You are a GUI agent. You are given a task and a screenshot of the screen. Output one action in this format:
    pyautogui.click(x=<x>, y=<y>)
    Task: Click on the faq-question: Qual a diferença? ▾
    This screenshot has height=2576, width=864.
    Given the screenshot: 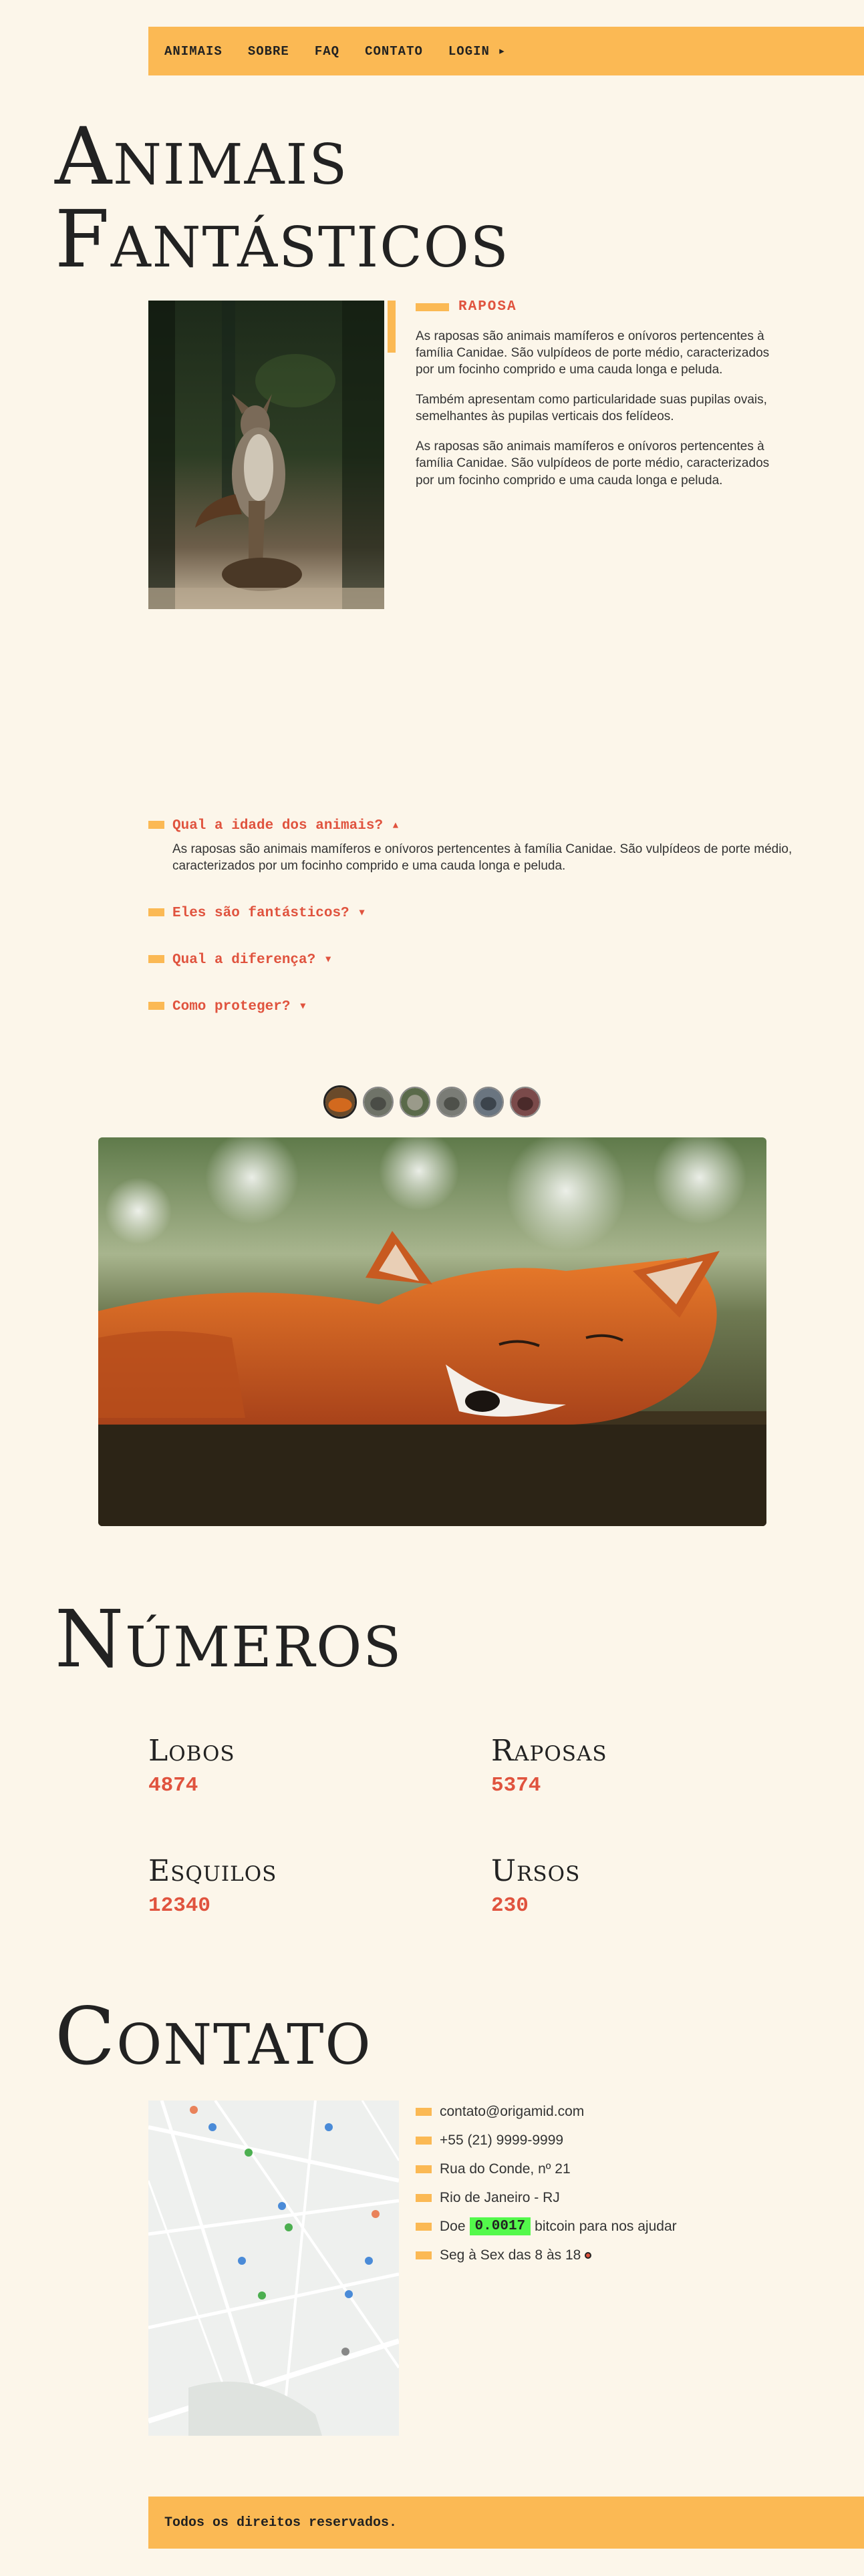 What is the action you would take?
    pyautogui.click(x=482, y=959)
    